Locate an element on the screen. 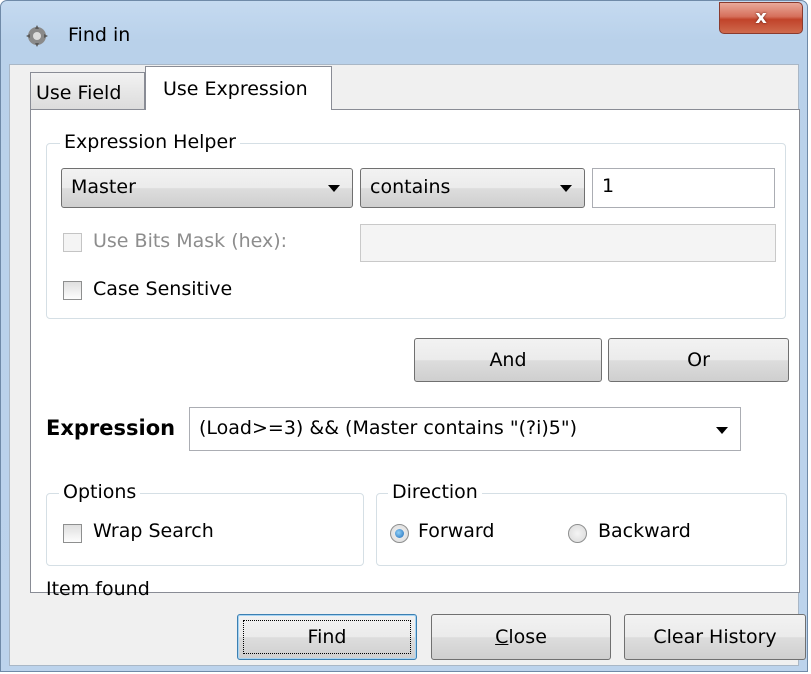  close-mnemonic: C is located at coordinates (502, 637).